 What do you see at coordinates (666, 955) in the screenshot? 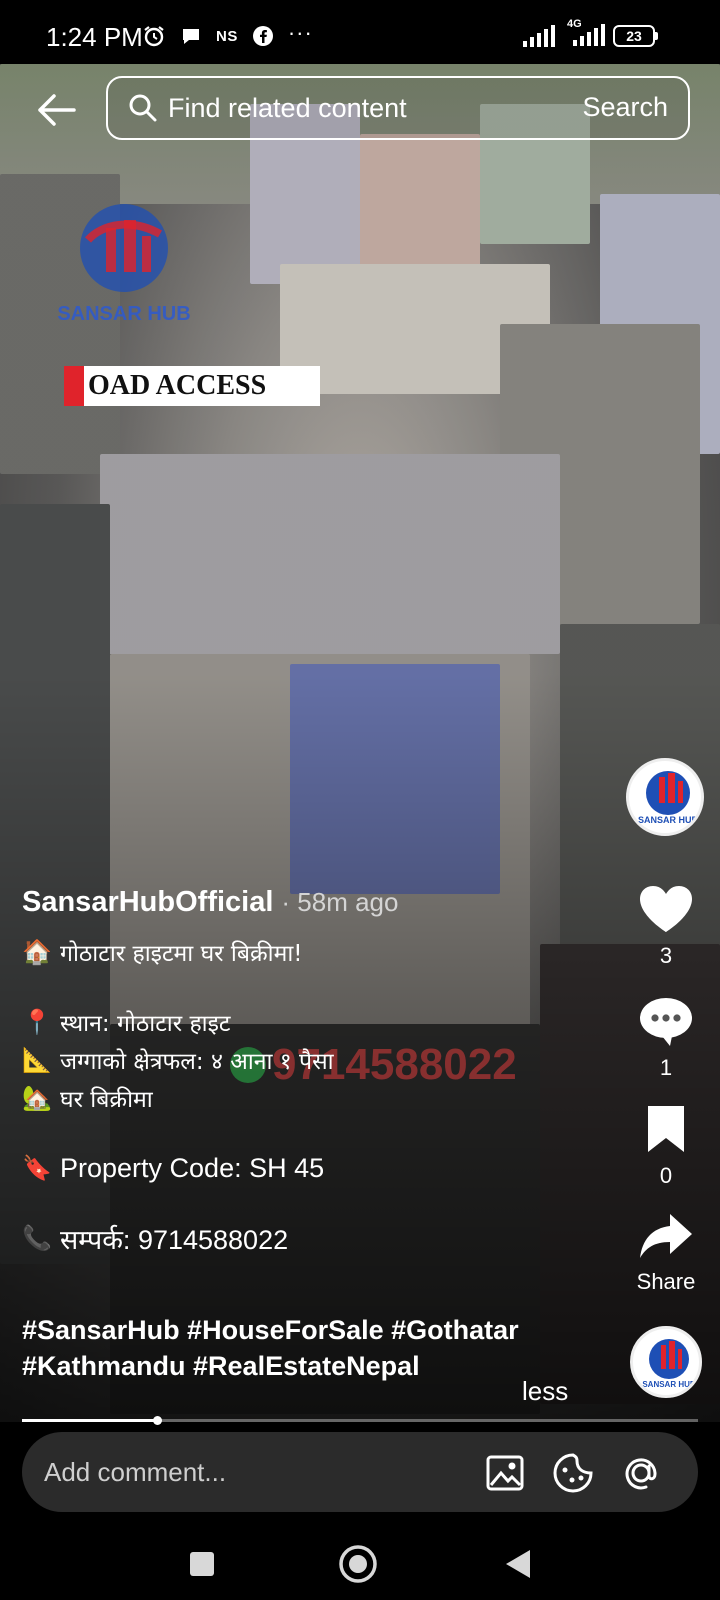
I see `like-count: 3` at bounding box center [666, 955].